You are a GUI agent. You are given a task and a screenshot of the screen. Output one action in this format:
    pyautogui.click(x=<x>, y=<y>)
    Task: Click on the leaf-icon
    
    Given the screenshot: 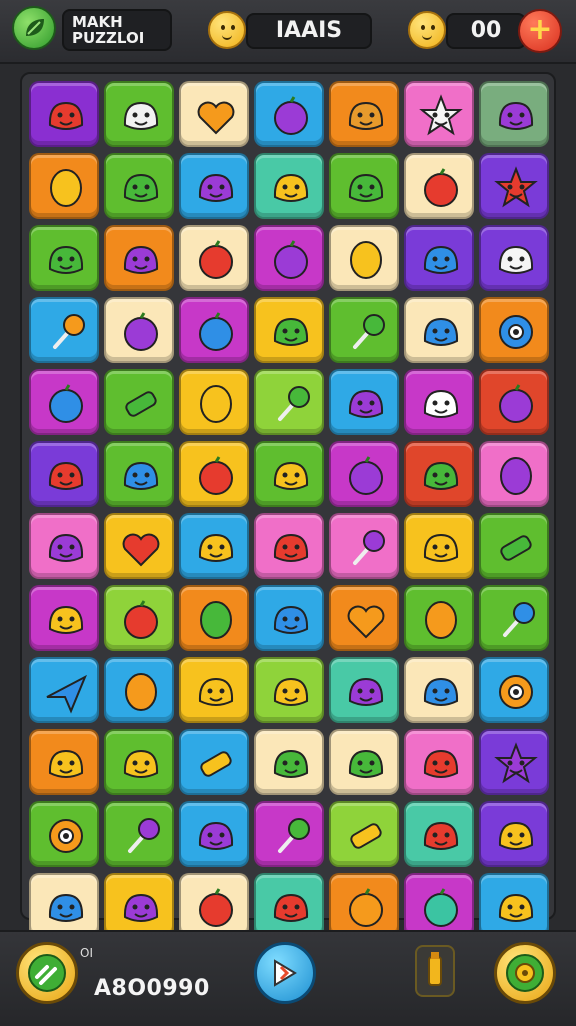 What is the action you would take?
    pyautogui.click(x=35, y=27)
    